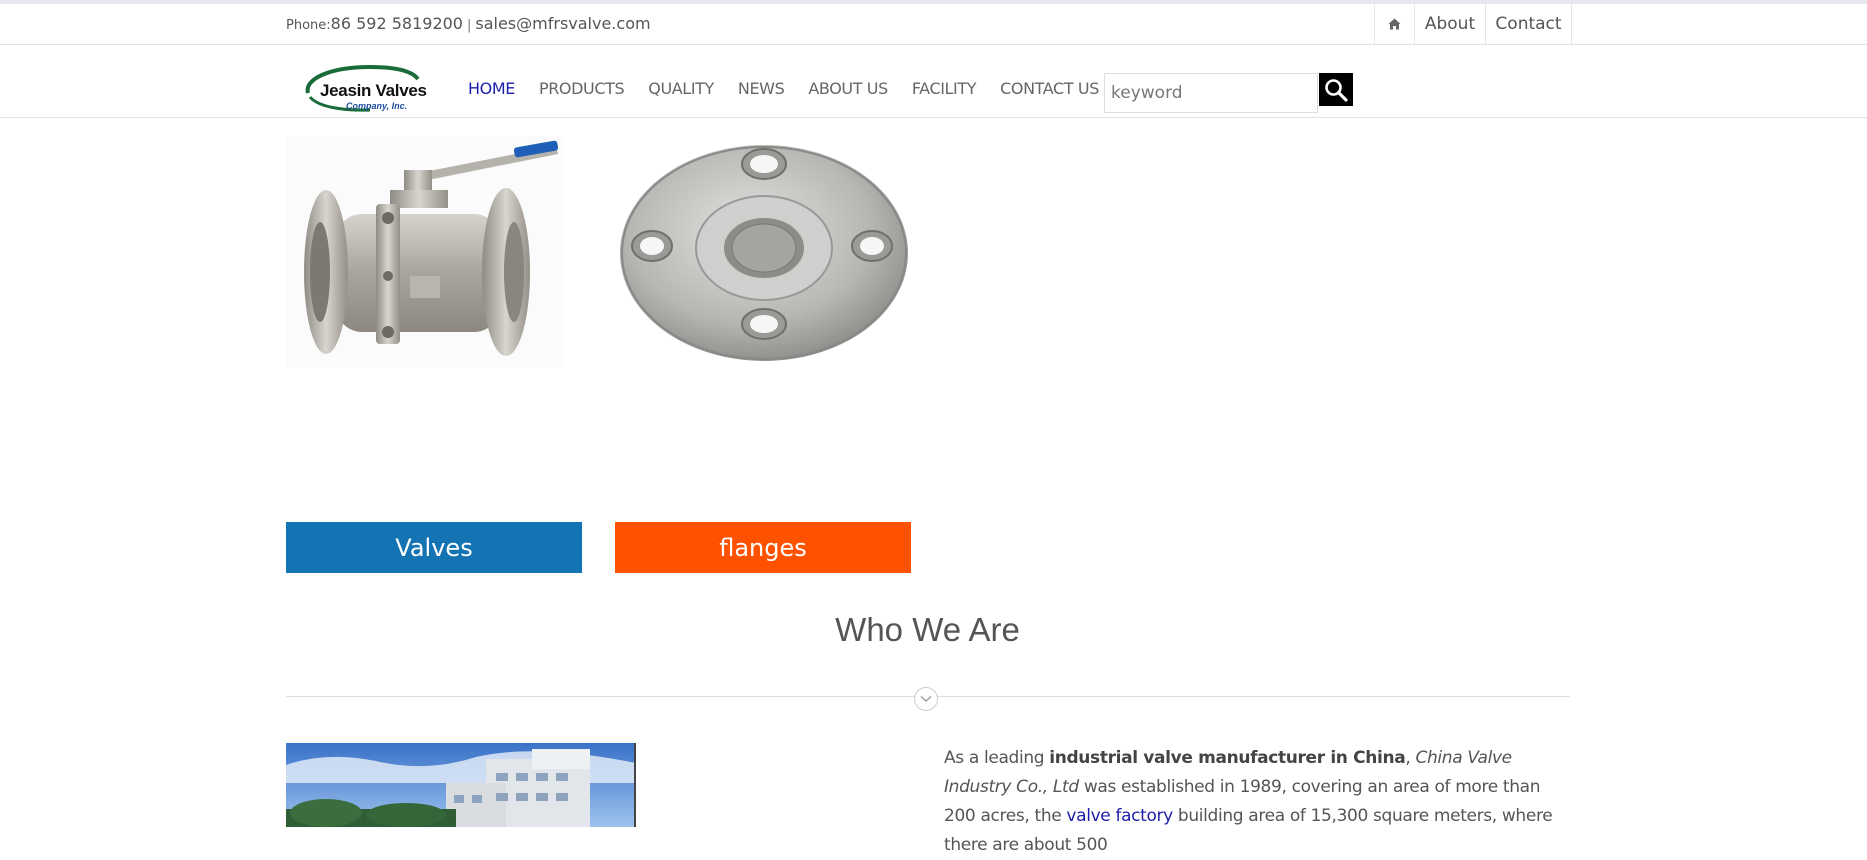  Describe the element at coordinates (1119, 816) in the screenshot. I see `valve-factory-link: valve factory` at that location.